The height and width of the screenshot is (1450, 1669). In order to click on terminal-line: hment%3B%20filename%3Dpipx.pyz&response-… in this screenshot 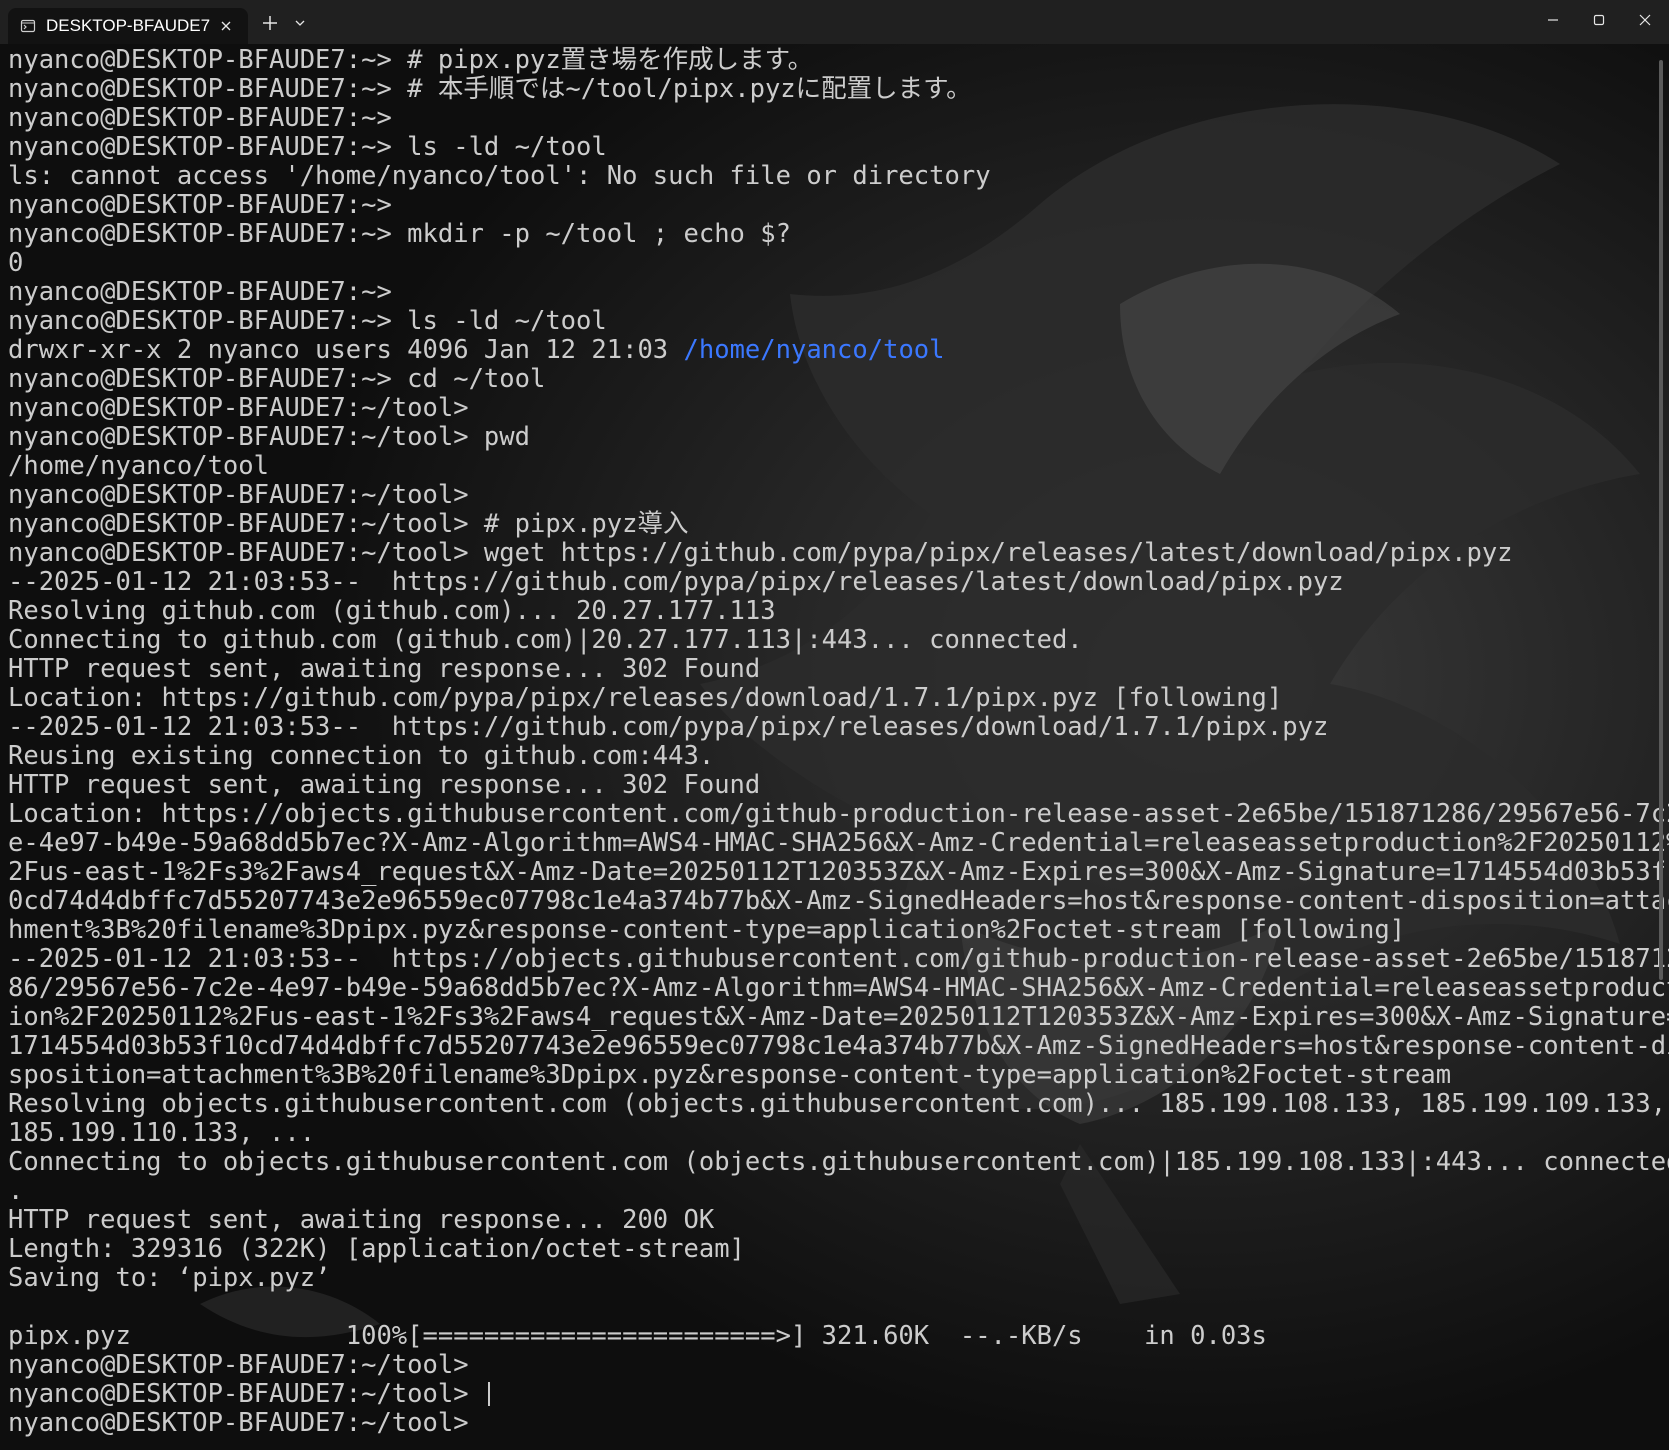, I will do `click(707, 930)`.